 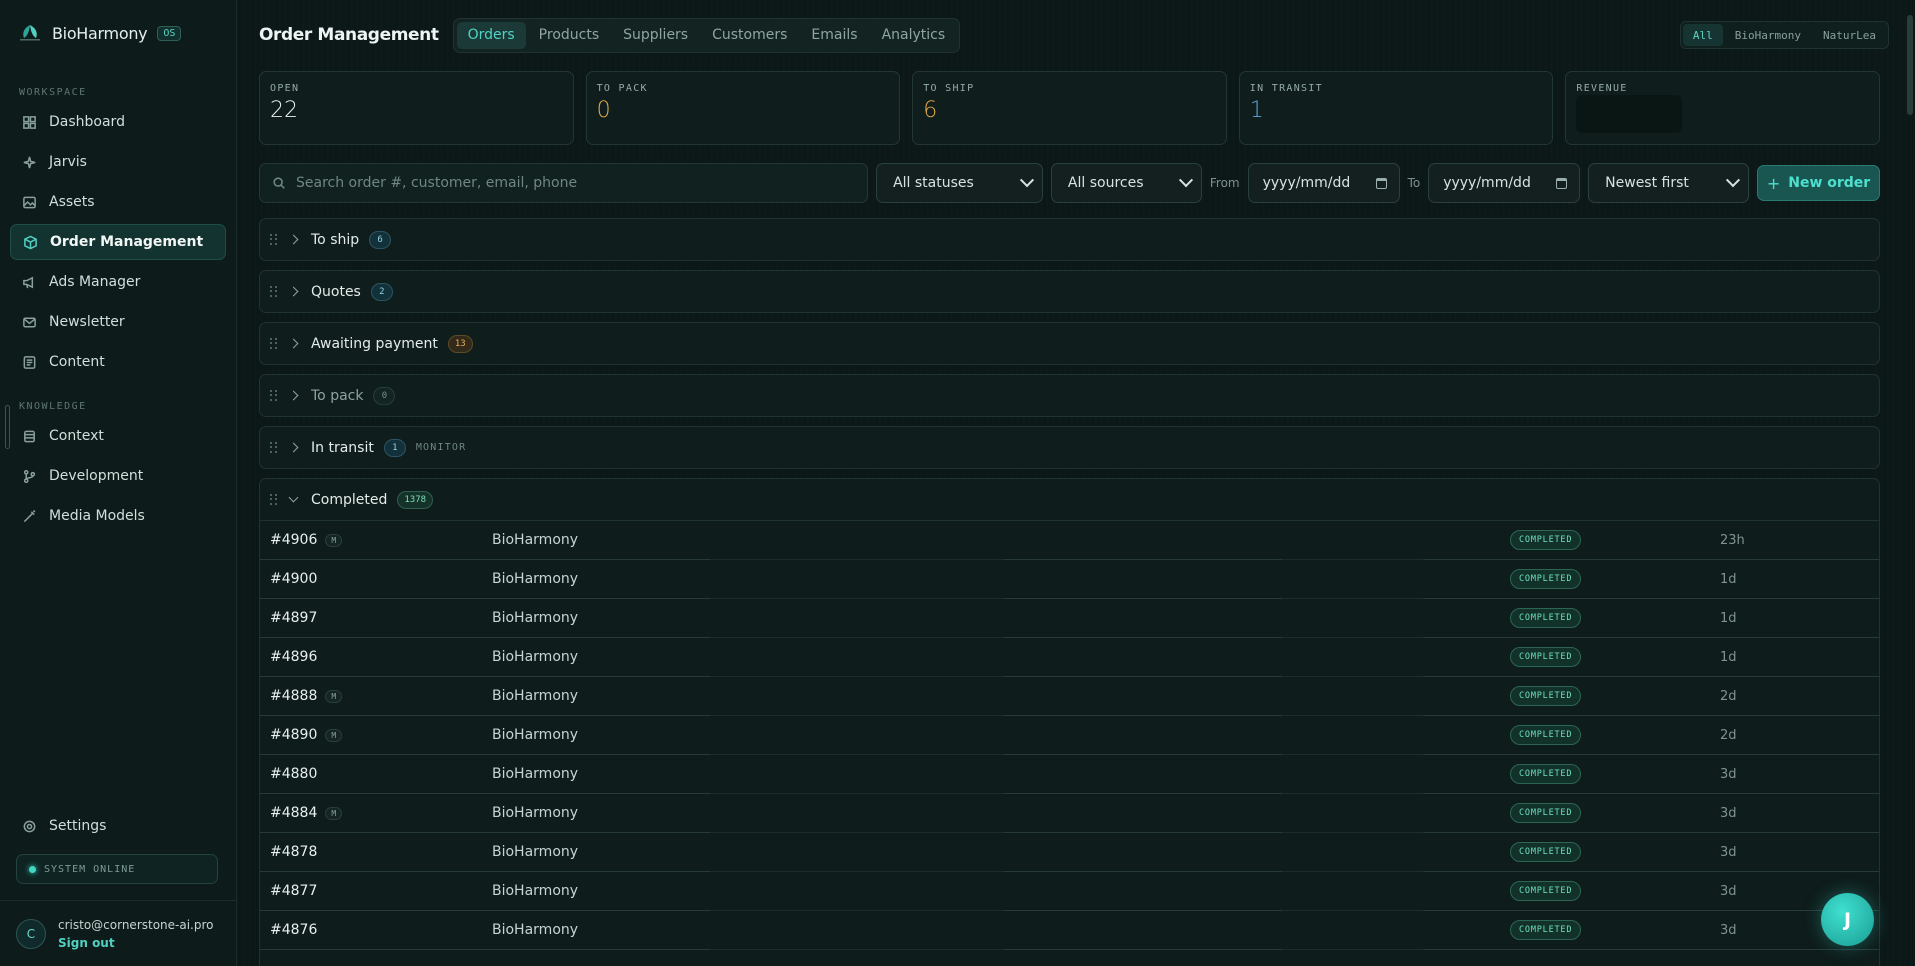 I want to click on order-number-cell: #4877, so click(x=293, y=891).